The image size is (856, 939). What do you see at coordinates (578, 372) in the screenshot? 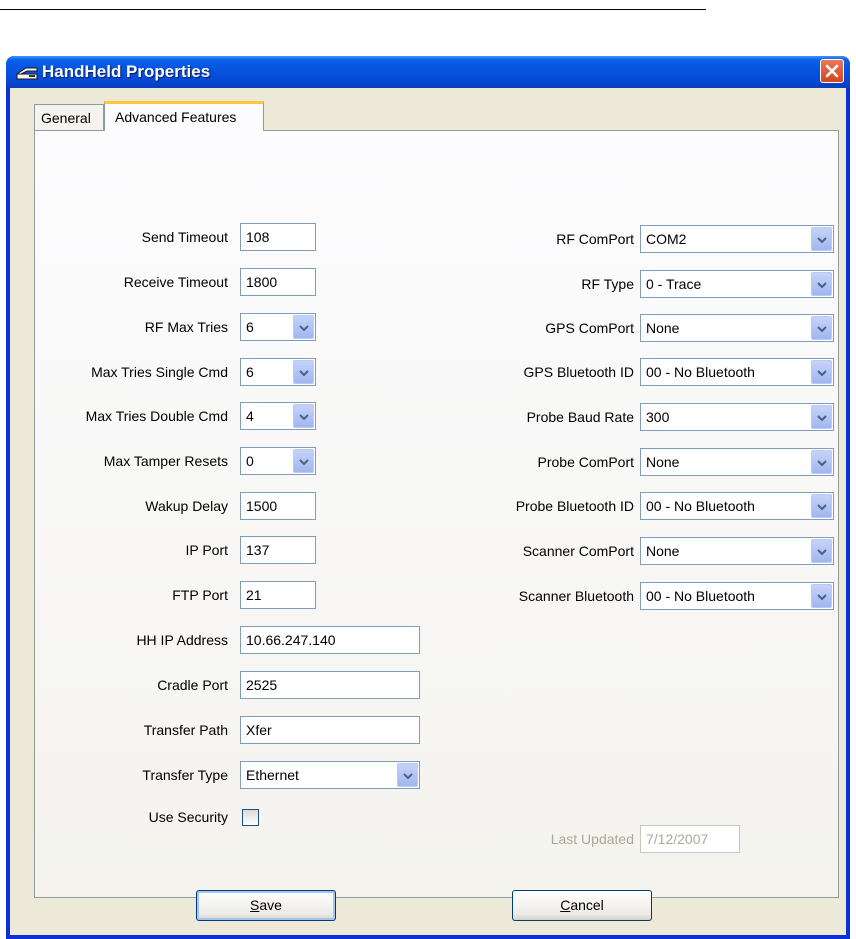
I see `gps-bluetooth-id-label: GPS Bluetooth ID` at bounding box center [578, 372].